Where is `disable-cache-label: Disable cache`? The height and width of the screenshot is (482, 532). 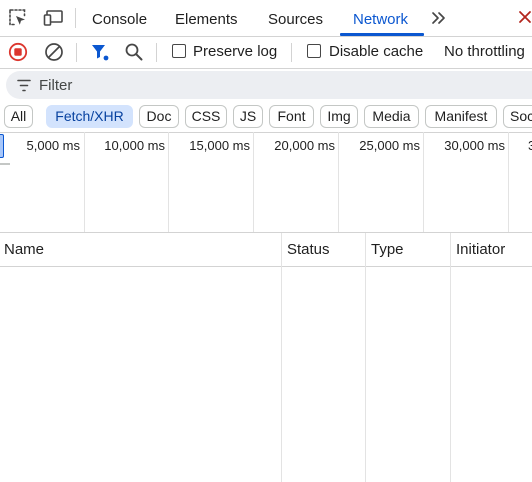
disable-cache-label: Disable cache is located at coordinates (376, 51).